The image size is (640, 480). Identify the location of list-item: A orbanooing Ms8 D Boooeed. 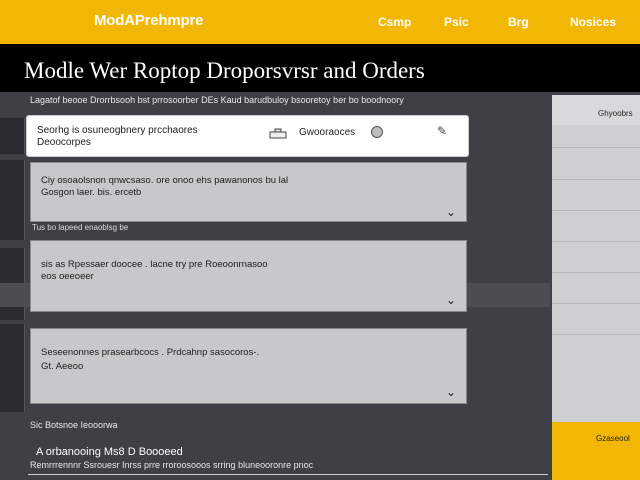
(109, 452).